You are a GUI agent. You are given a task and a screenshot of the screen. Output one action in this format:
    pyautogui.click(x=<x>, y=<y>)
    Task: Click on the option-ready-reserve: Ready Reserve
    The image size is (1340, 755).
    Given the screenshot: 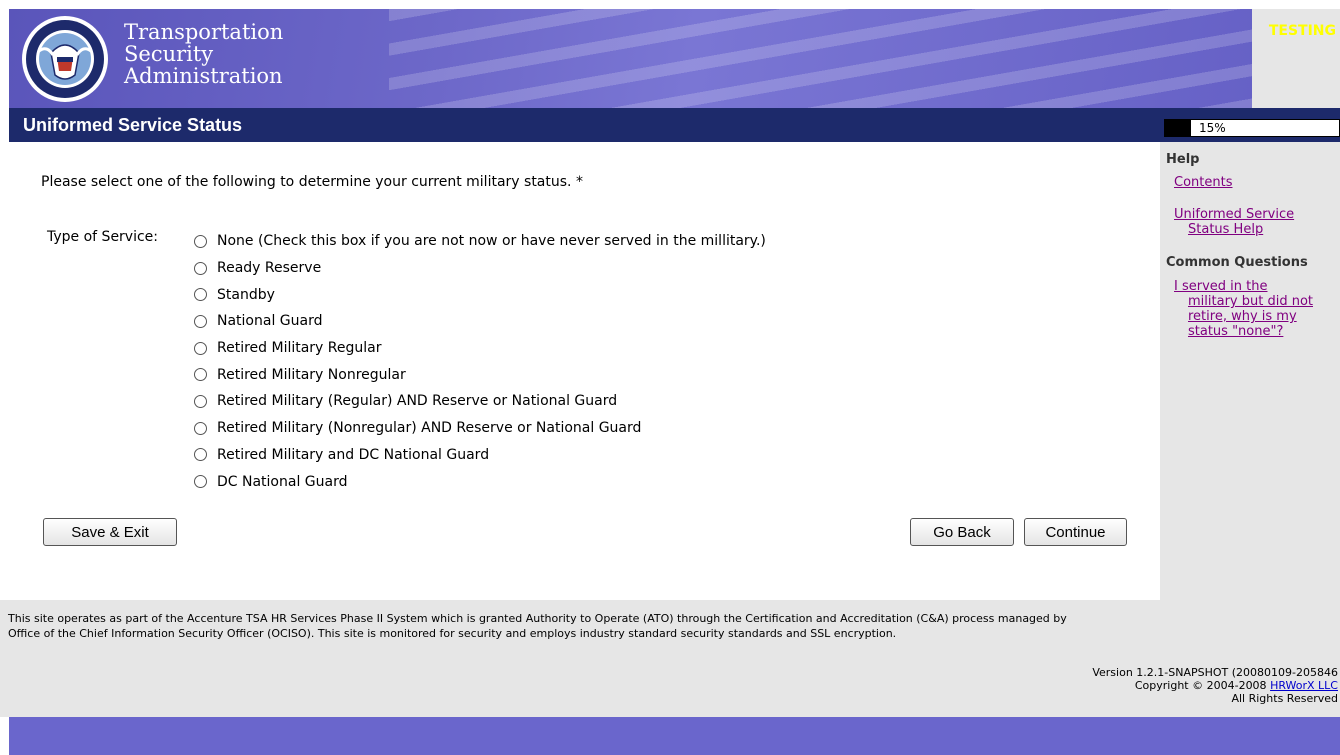 What is the action you would take?
    pyautogui.click(x=480, y=268)
    